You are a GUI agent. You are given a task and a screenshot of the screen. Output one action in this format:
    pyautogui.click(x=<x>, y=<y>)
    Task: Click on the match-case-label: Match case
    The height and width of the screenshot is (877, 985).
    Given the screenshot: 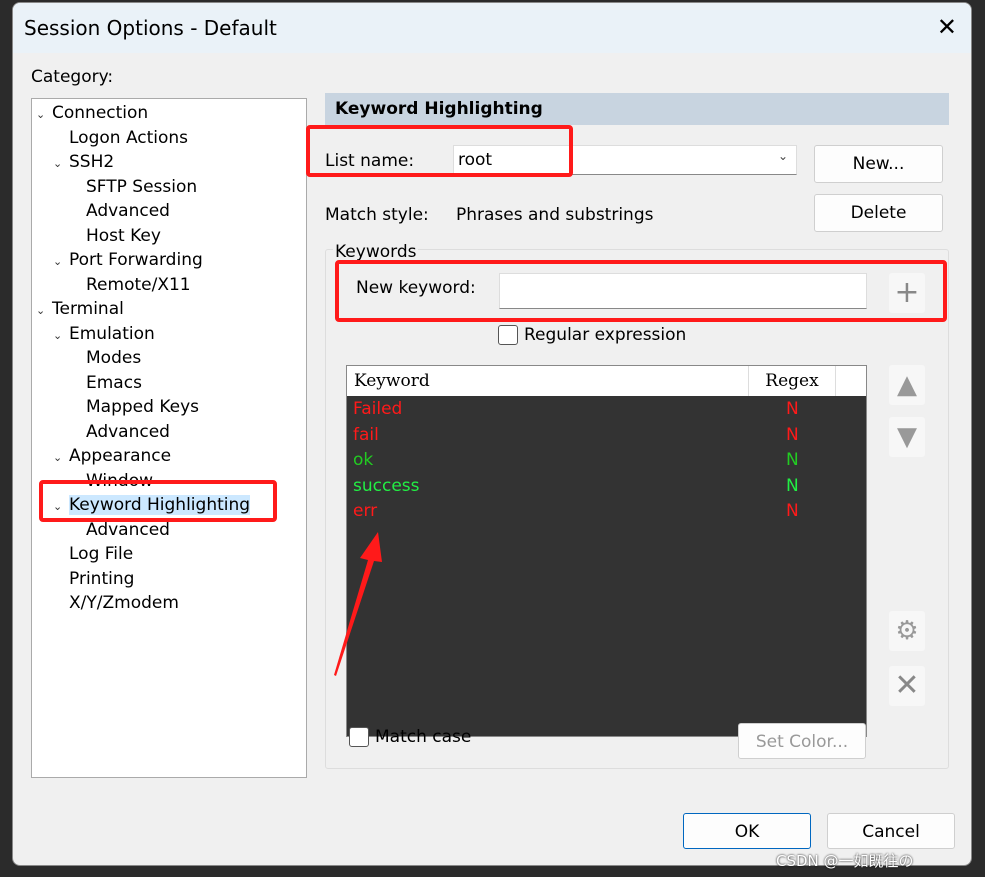 What is the action you would take?
    pyautogui.click(x=423, y=737)
    